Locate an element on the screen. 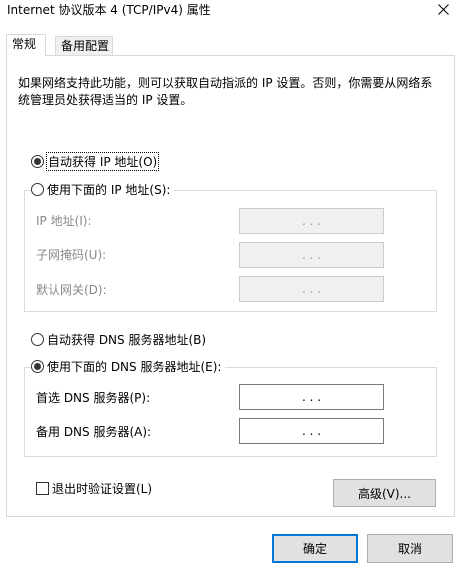 The image size is (461, 574). alternate-dns-label: 备用 DNS 服务器(A): is located at coordinates (94, 432).